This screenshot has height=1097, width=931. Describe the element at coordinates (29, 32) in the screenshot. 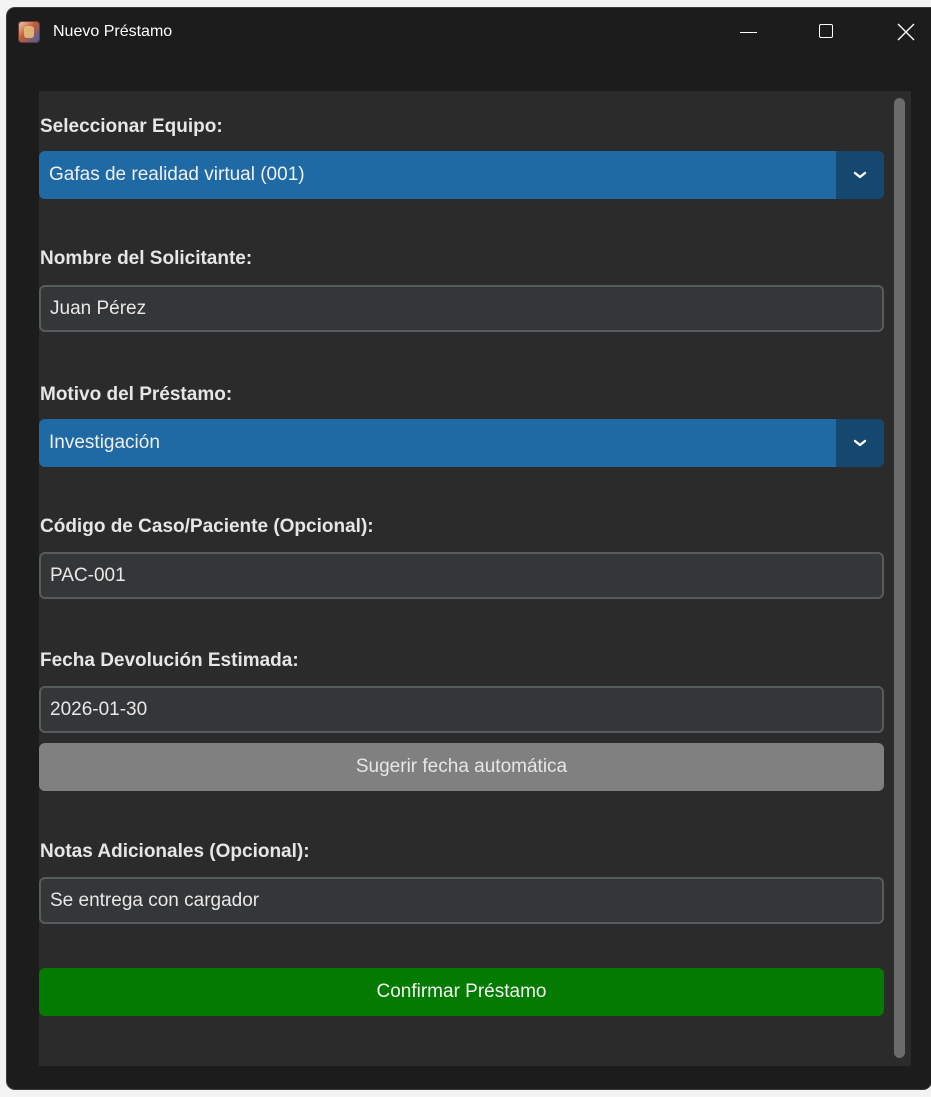

I see `app-icon` at that location.